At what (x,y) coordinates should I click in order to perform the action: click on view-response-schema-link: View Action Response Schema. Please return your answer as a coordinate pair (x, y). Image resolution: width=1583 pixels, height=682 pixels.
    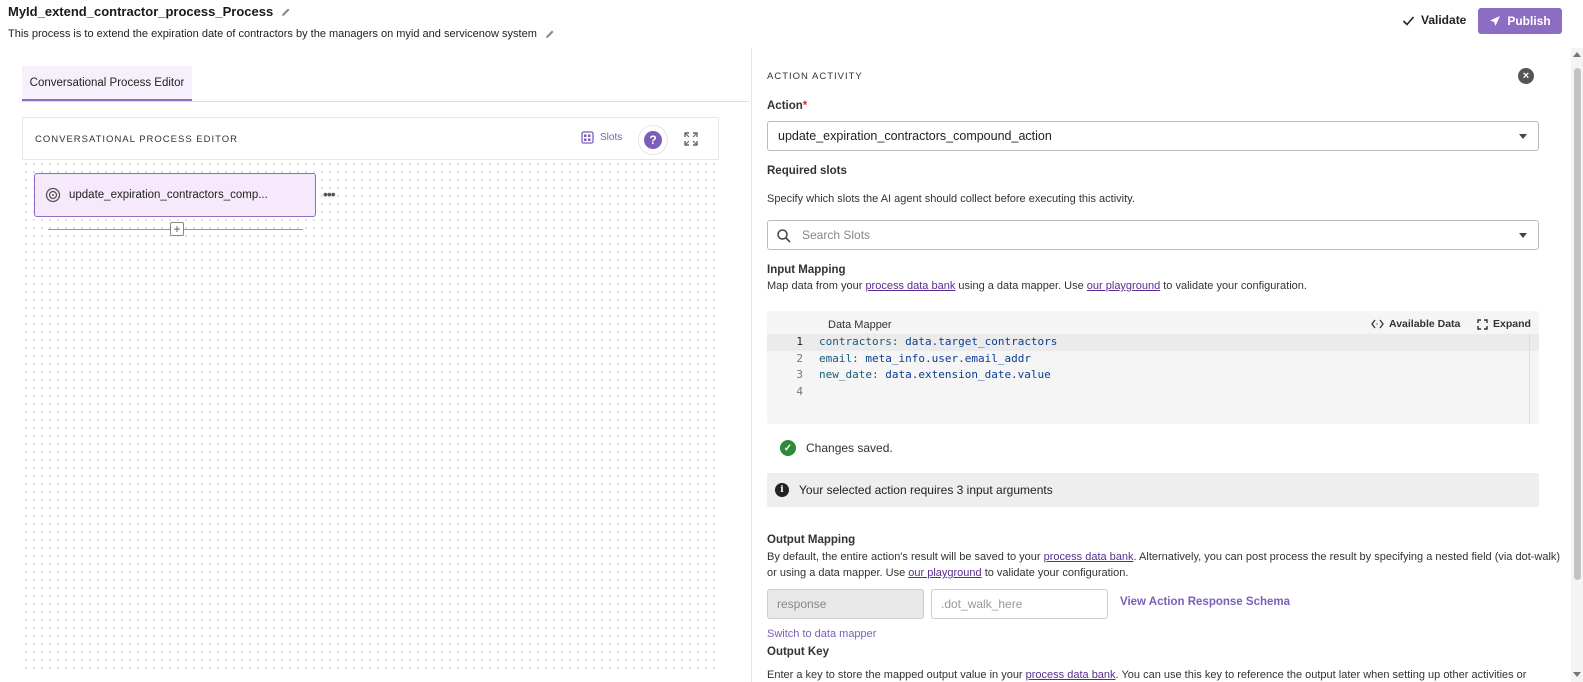
    Looking at the image, I should click on (1205, 602).